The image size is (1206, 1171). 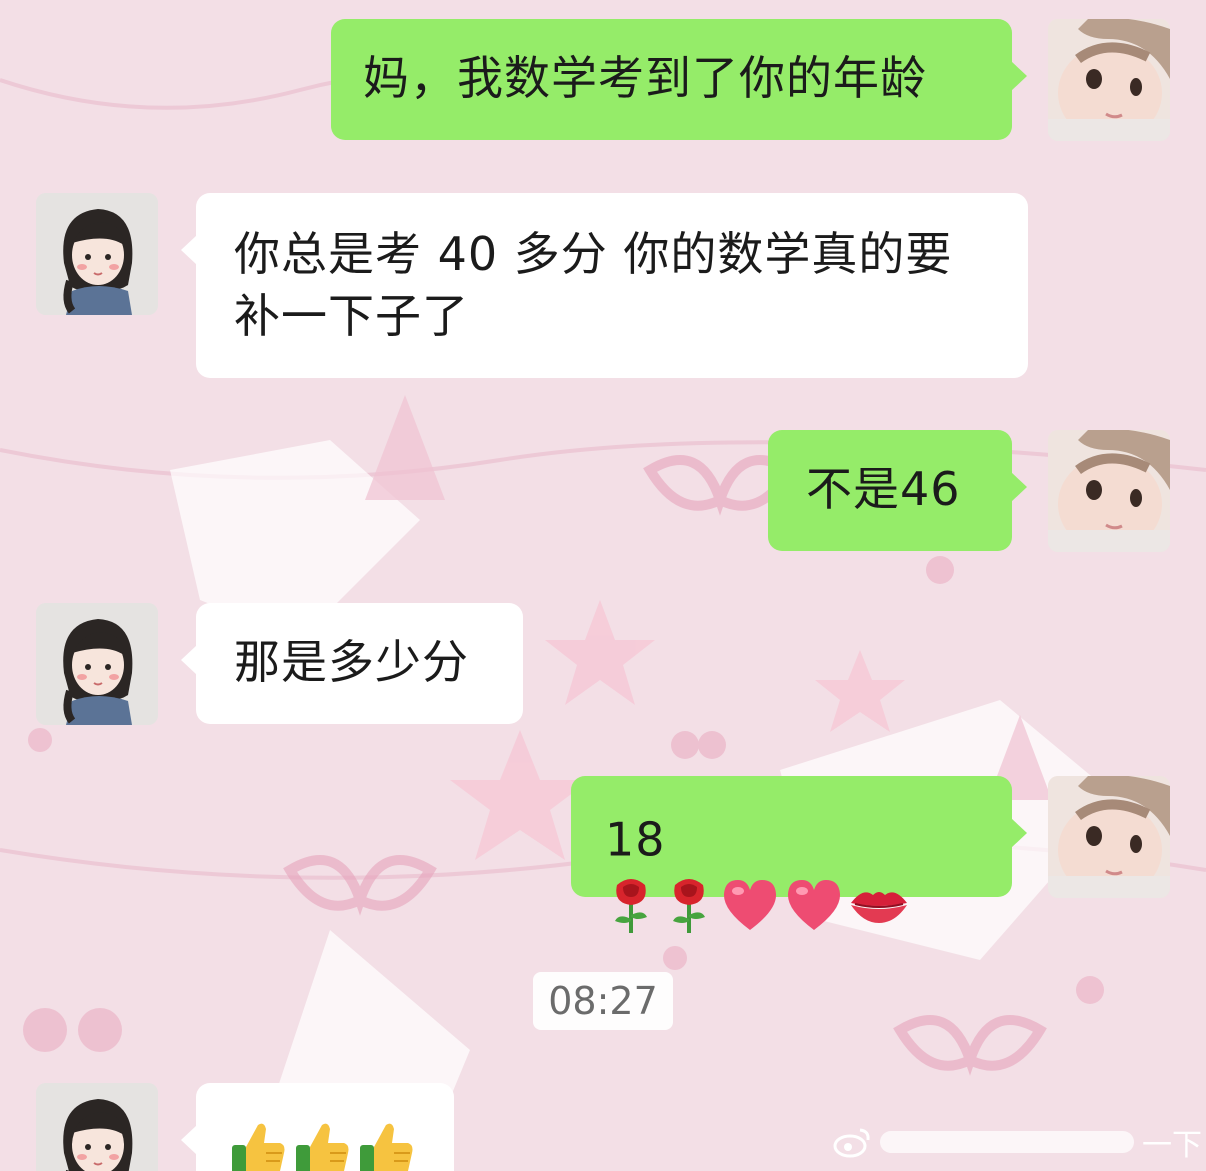 What do you see at coordinates (604, 285) in the screenshot?
I see `message-bubble-received: 你总是考 40 多分 你的数学真的要 补一下子了` at bounding box center [604, 285].